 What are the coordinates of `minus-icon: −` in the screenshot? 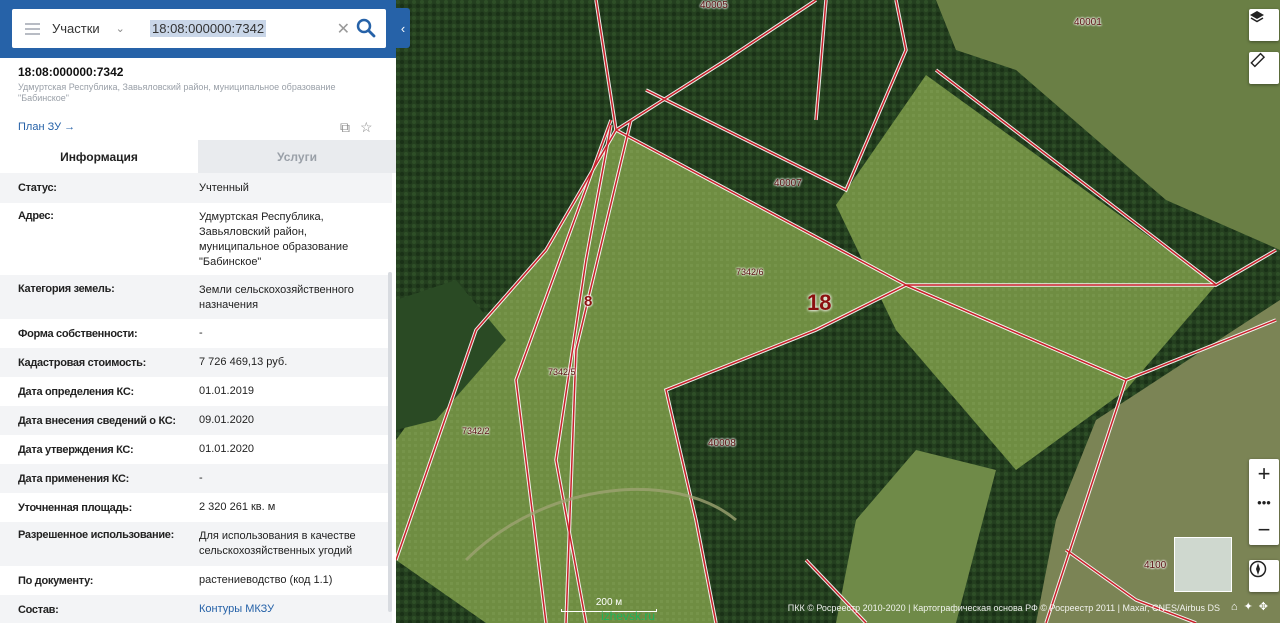 It's located at (1264, 529).